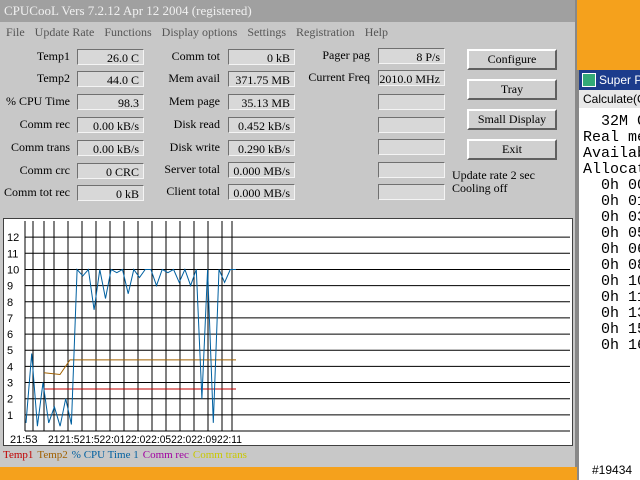 The image size is (640, 480). I want to click on superpi-line: 0h 15, so click(611, 329).